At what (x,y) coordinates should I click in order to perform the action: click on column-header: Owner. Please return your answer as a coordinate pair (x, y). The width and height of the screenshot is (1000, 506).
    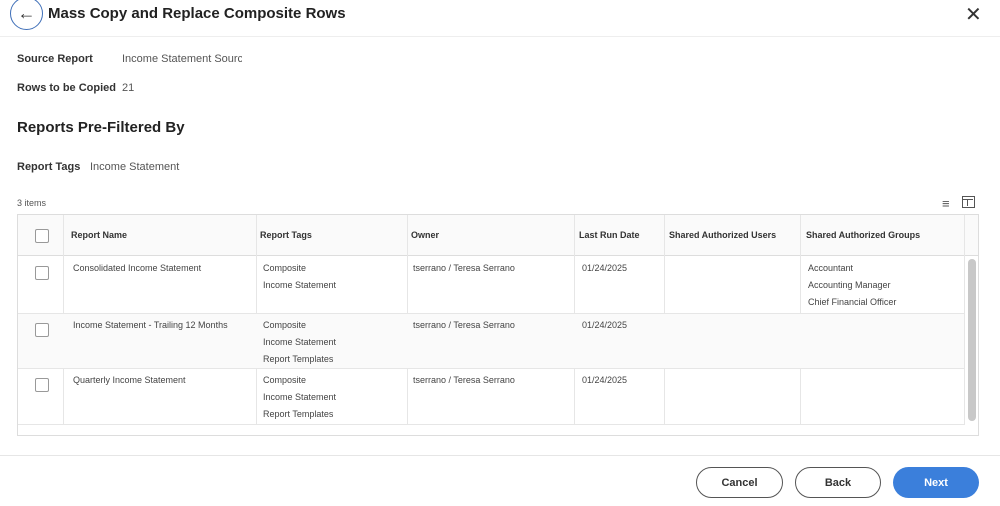
    Looking at the image, I should click on (425, 235).